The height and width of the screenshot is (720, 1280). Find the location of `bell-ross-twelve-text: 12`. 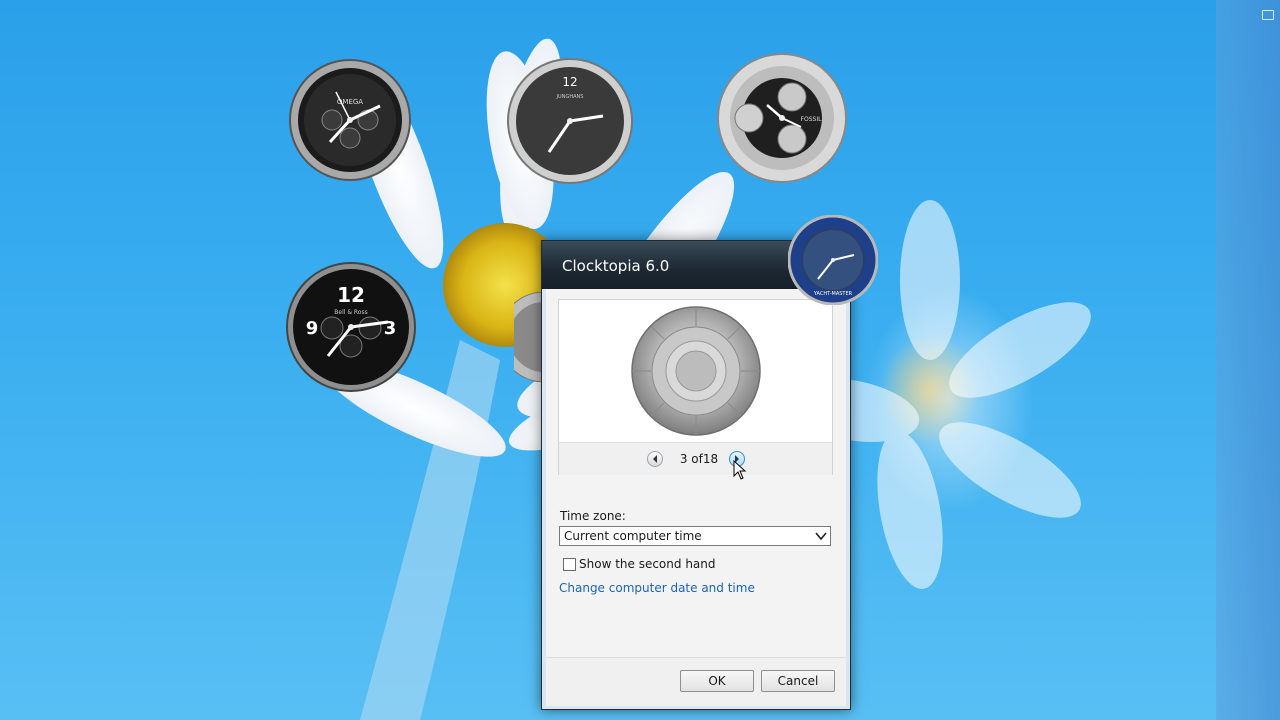

bell-ross-twelve-text: 12 is located at coordinates (351, 295).